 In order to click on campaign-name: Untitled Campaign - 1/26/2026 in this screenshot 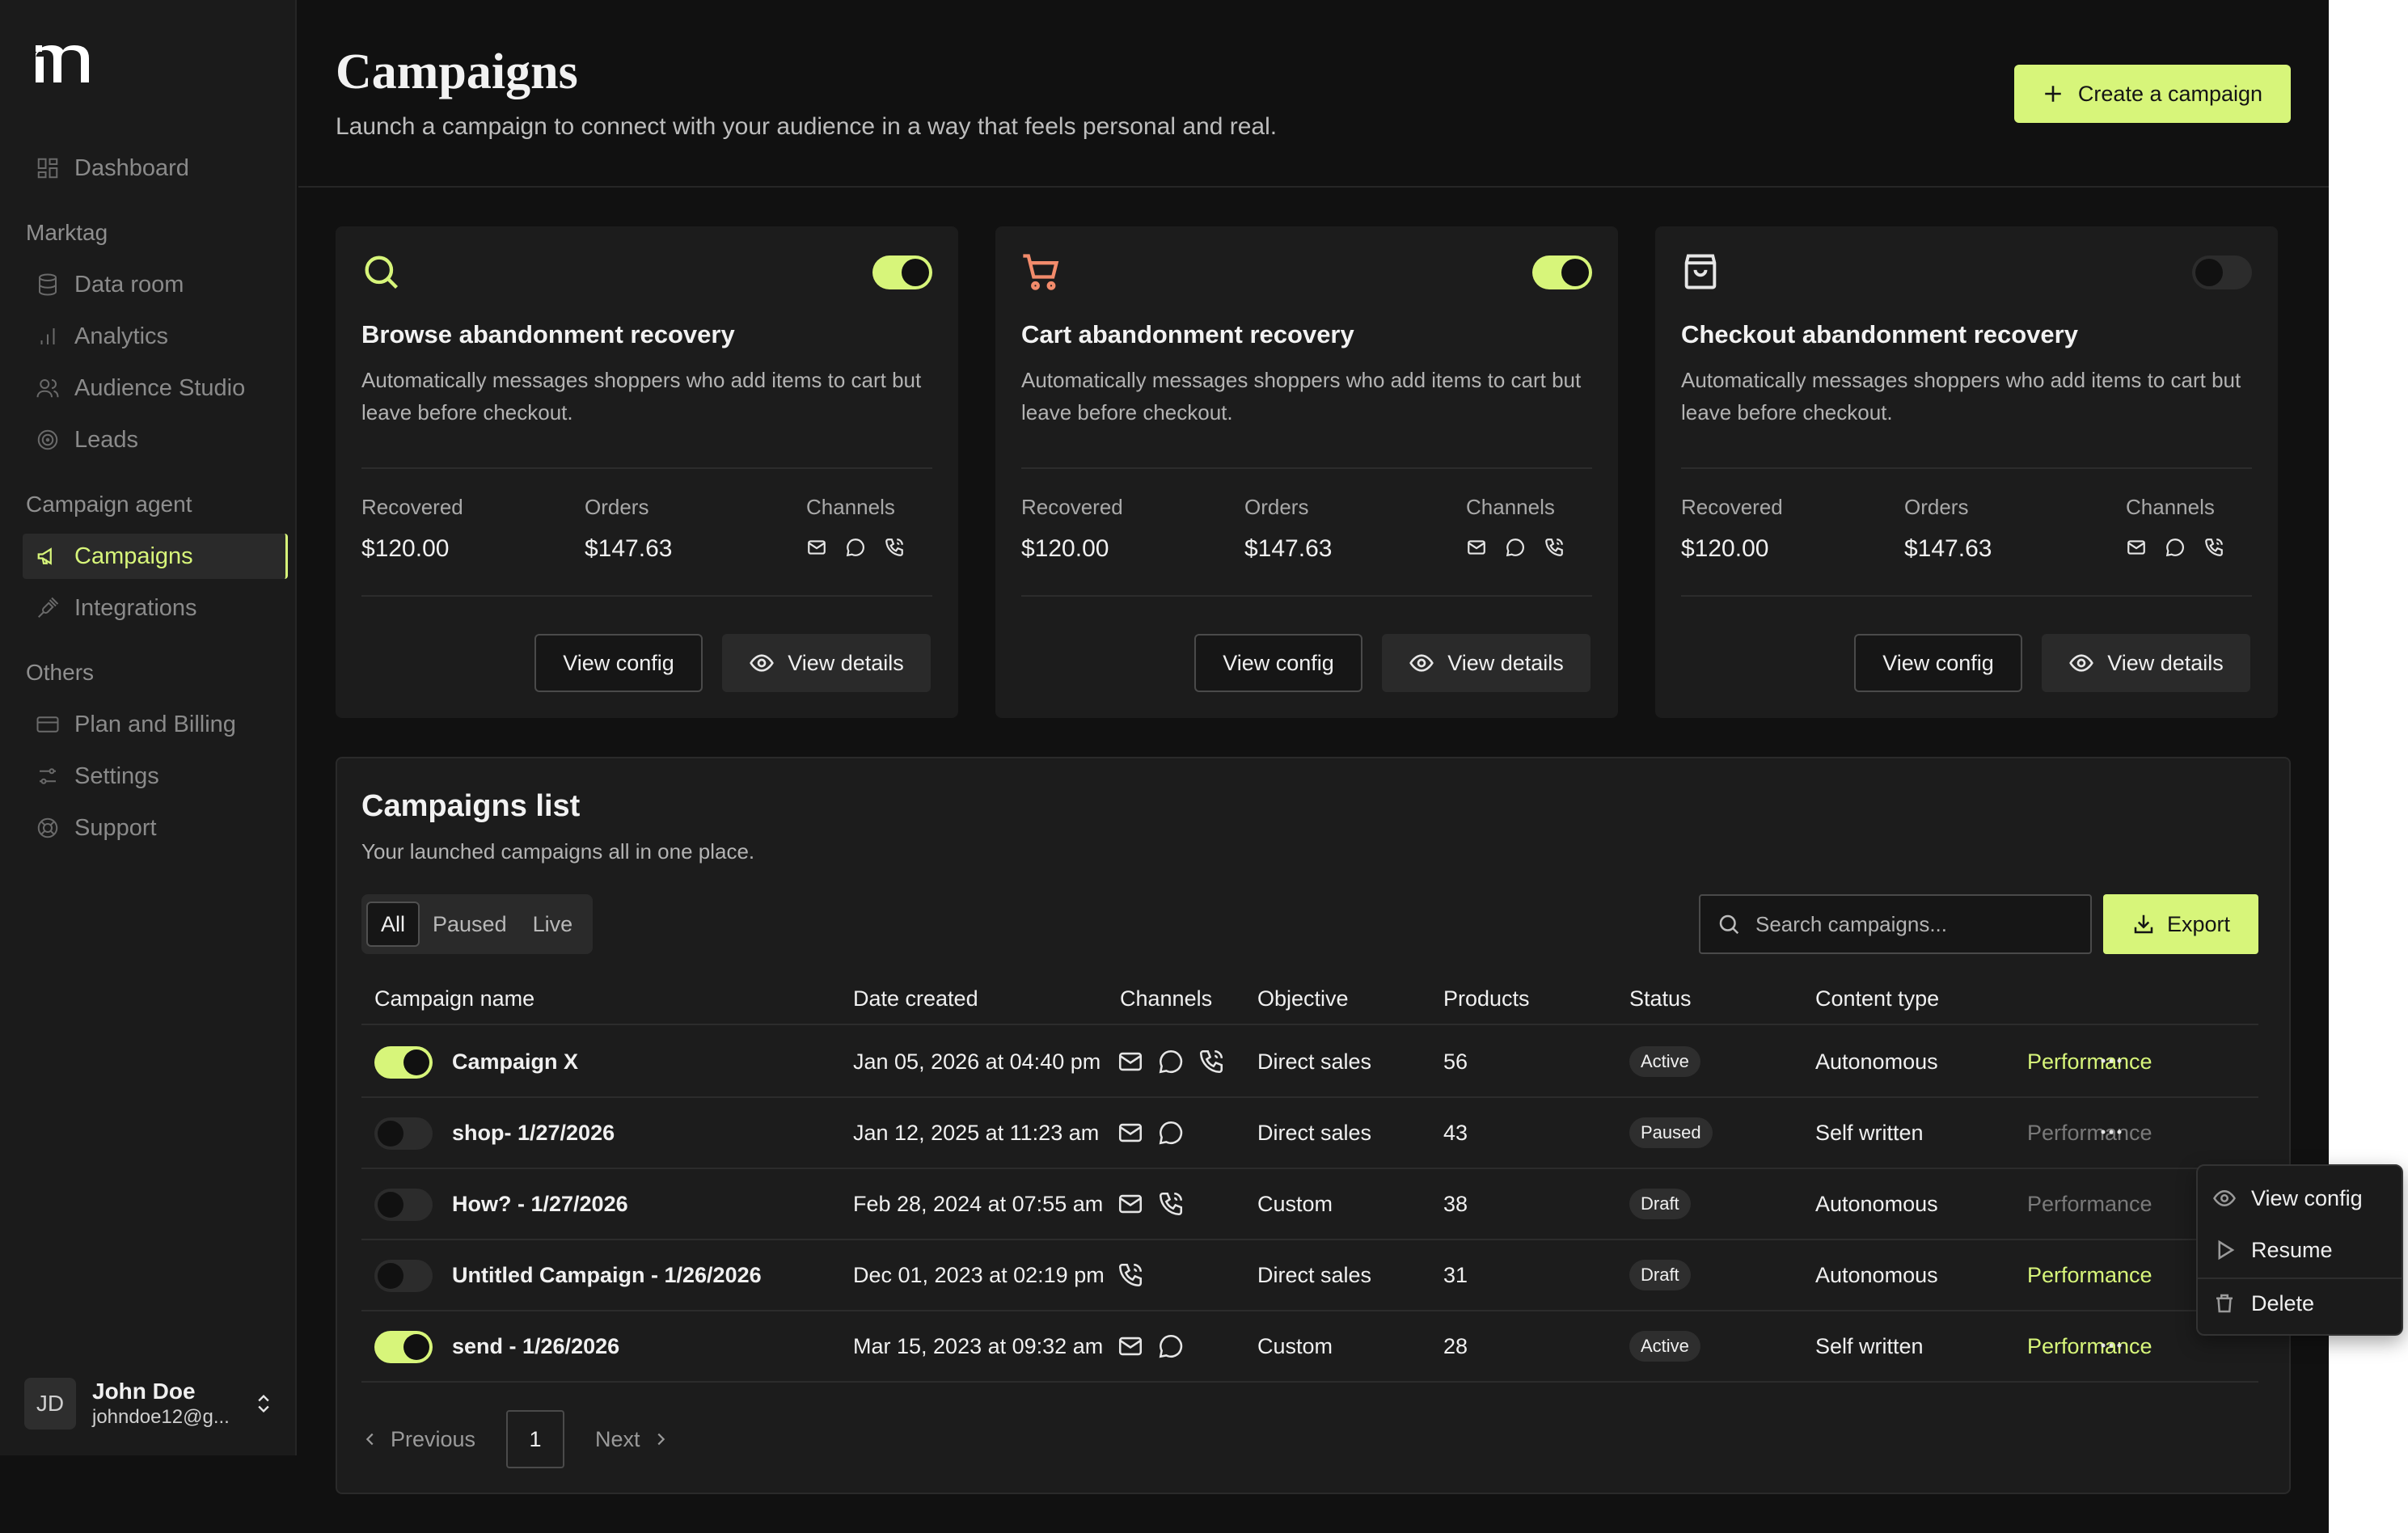, I will do `click(607, 1275)`.